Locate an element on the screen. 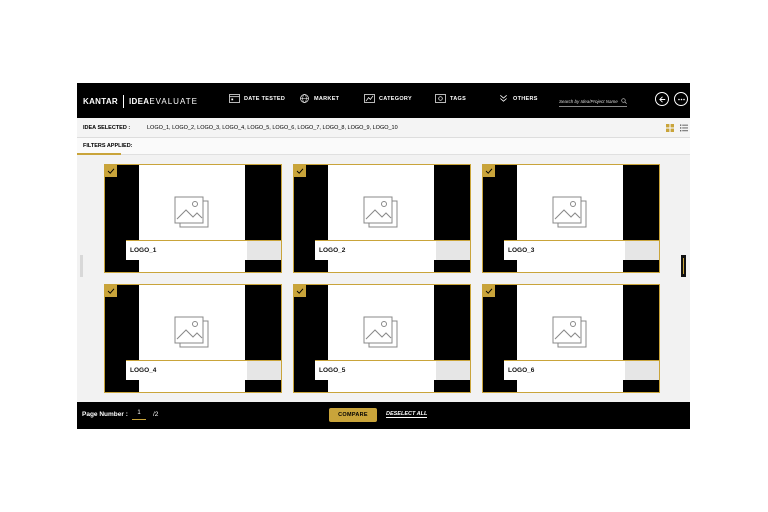 This screenshot has width=768, height=512. card-name: LOGO_6 is located at coordinates (521, 370).